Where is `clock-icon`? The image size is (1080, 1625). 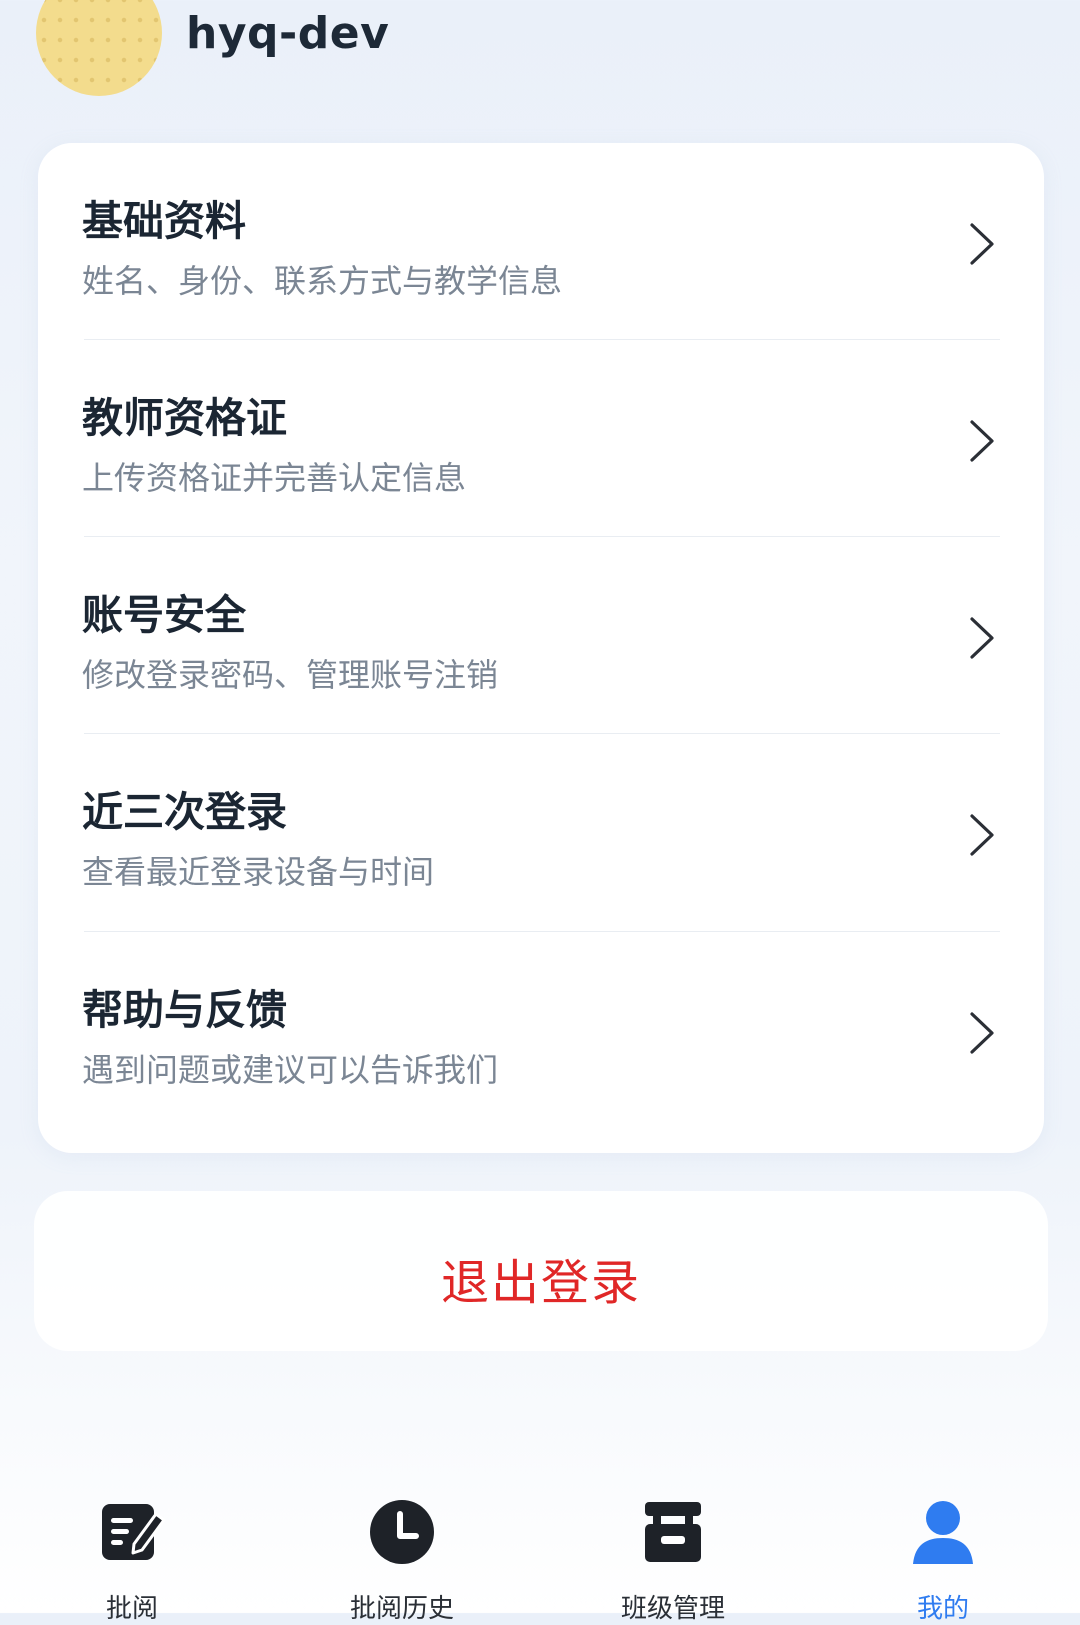 clock-icon is located at coordinates (402, 1532).